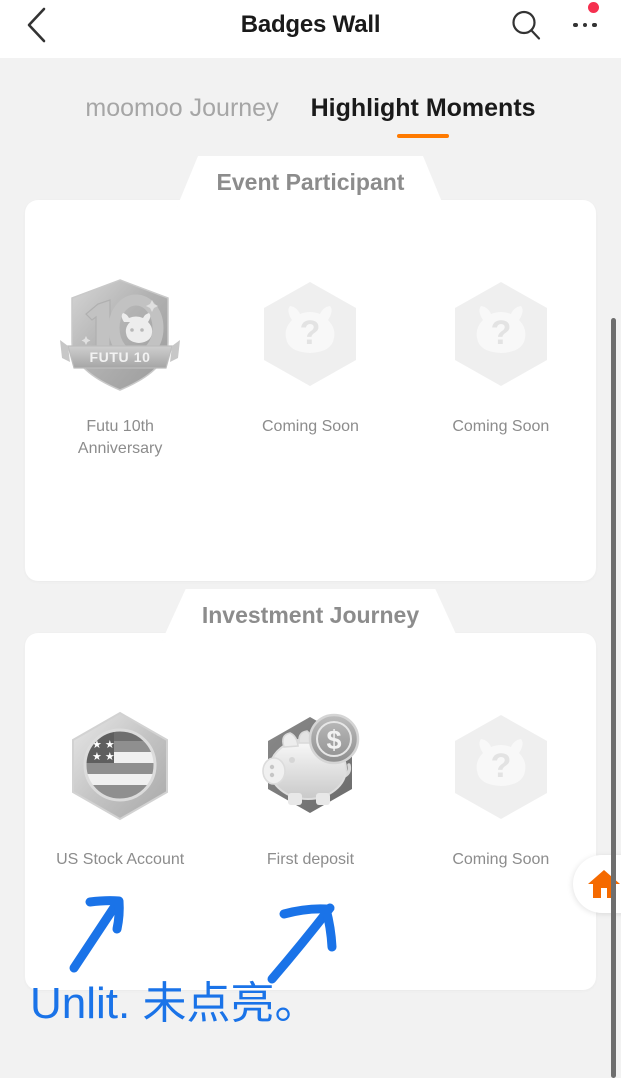  What do you see at coordinates (120, 437) in the screenshot?
I see `badge-label: Futu 10th Anniversary` at bounding box center [120, 437].